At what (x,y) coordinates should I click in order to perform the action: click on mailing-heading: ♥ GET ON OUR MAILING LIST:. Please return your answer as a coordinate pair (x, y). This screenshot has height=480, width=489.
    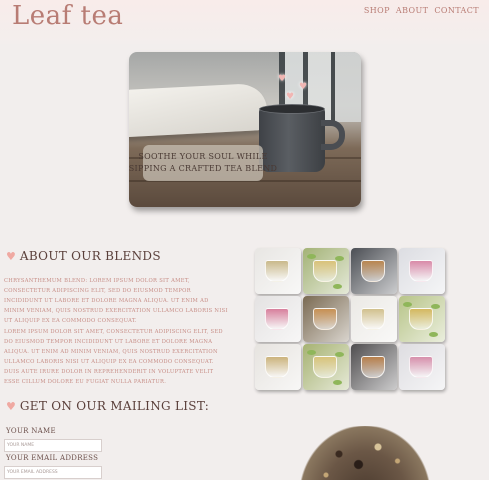
    Looking at the image, I should click on (107, 406).